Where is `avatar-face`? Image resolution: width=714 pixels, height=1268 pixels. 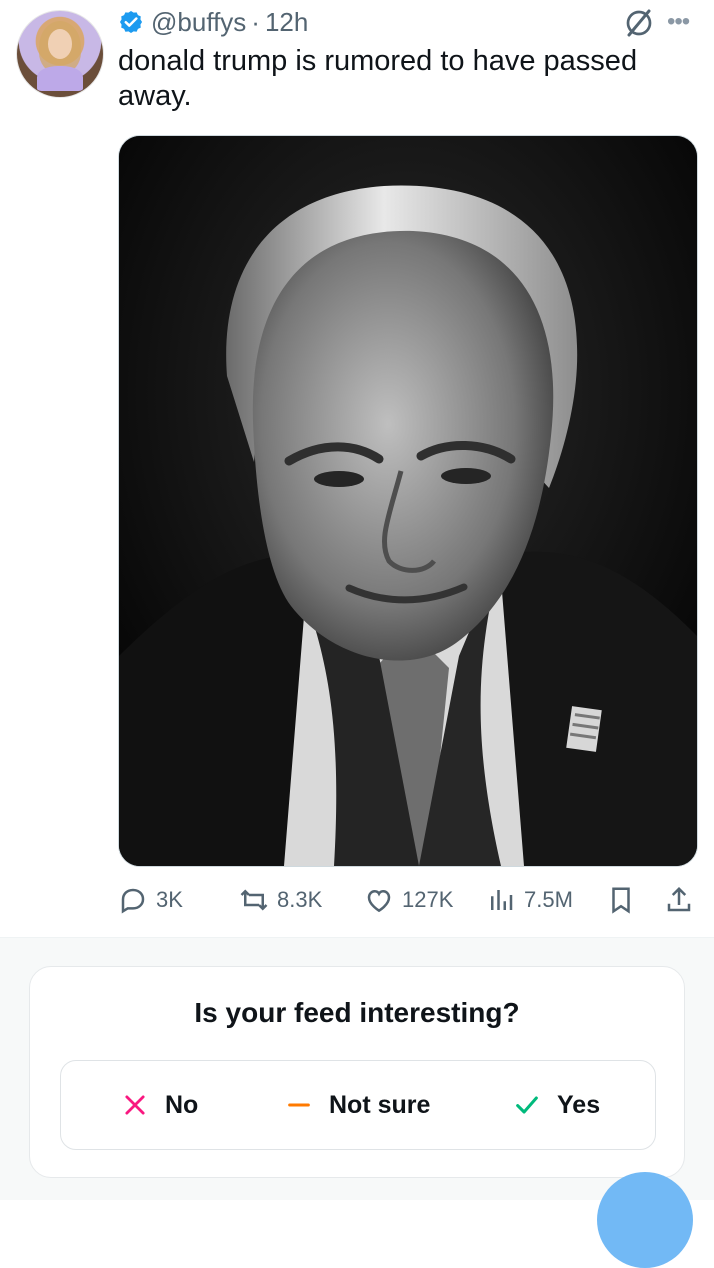 avatar-face is located at coordinates (60, 44).